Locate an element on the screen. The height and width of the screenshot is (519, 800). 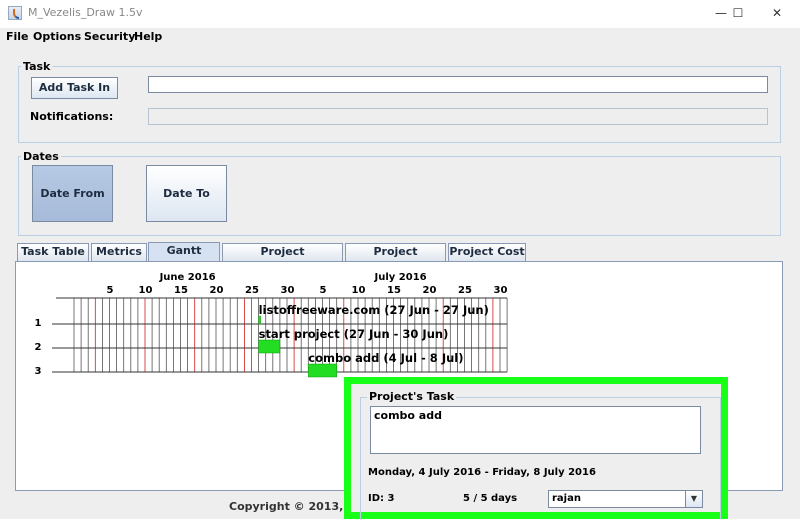
tab-task-table: Task Table is located at coordinates (53, 252).